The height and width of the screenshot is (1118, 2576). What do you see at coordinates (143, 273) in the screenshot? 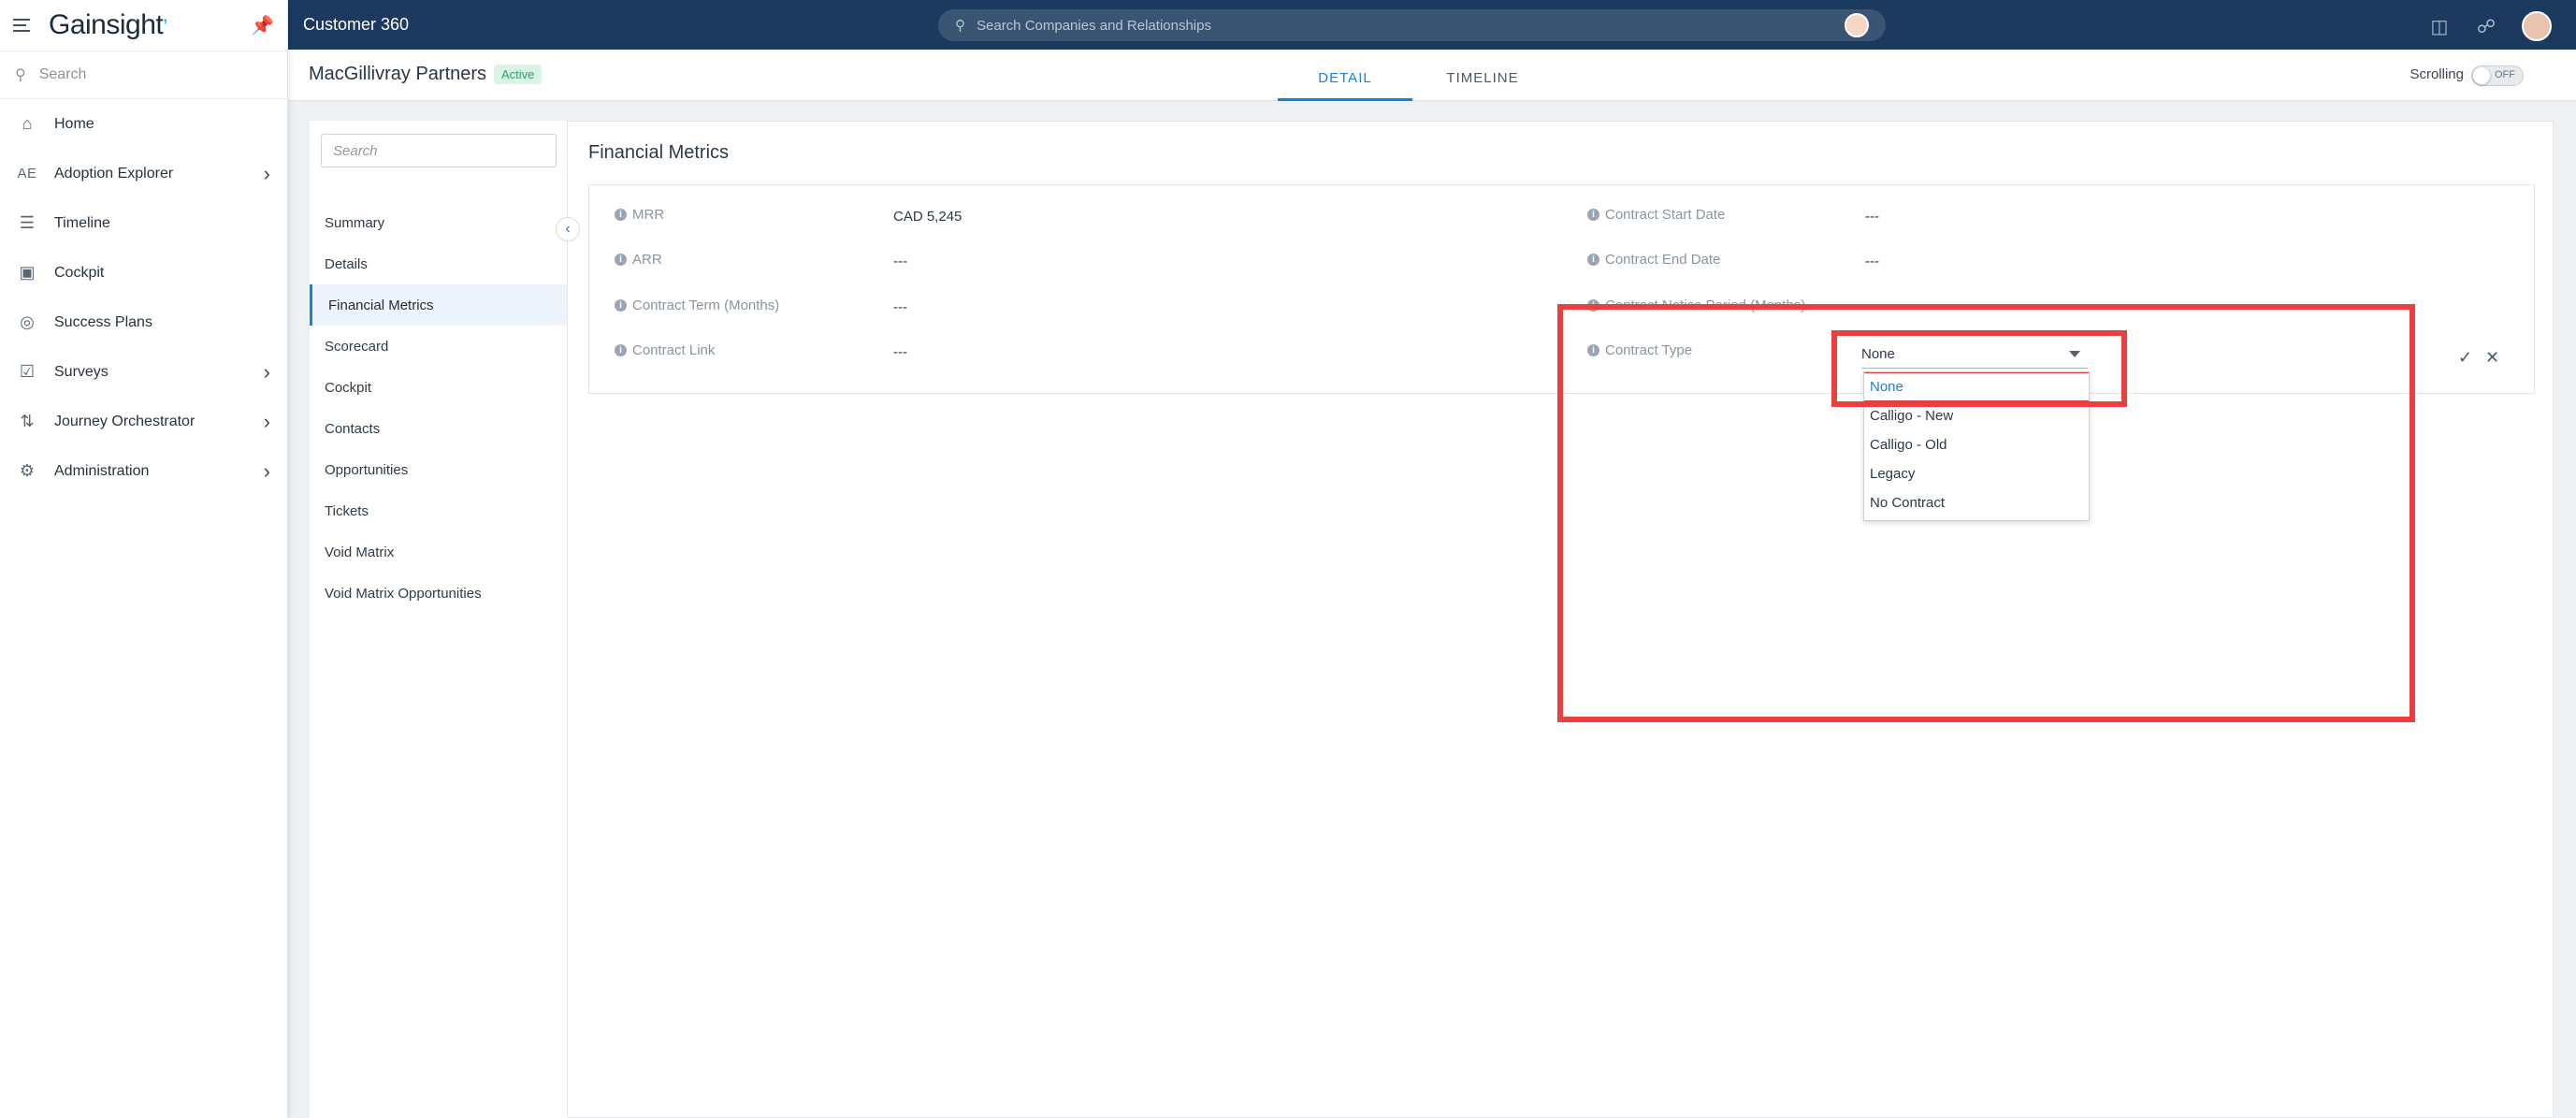
I see `sidebar-item-cockpit: ▣ Cockpit` at bounding box center [143, 273].